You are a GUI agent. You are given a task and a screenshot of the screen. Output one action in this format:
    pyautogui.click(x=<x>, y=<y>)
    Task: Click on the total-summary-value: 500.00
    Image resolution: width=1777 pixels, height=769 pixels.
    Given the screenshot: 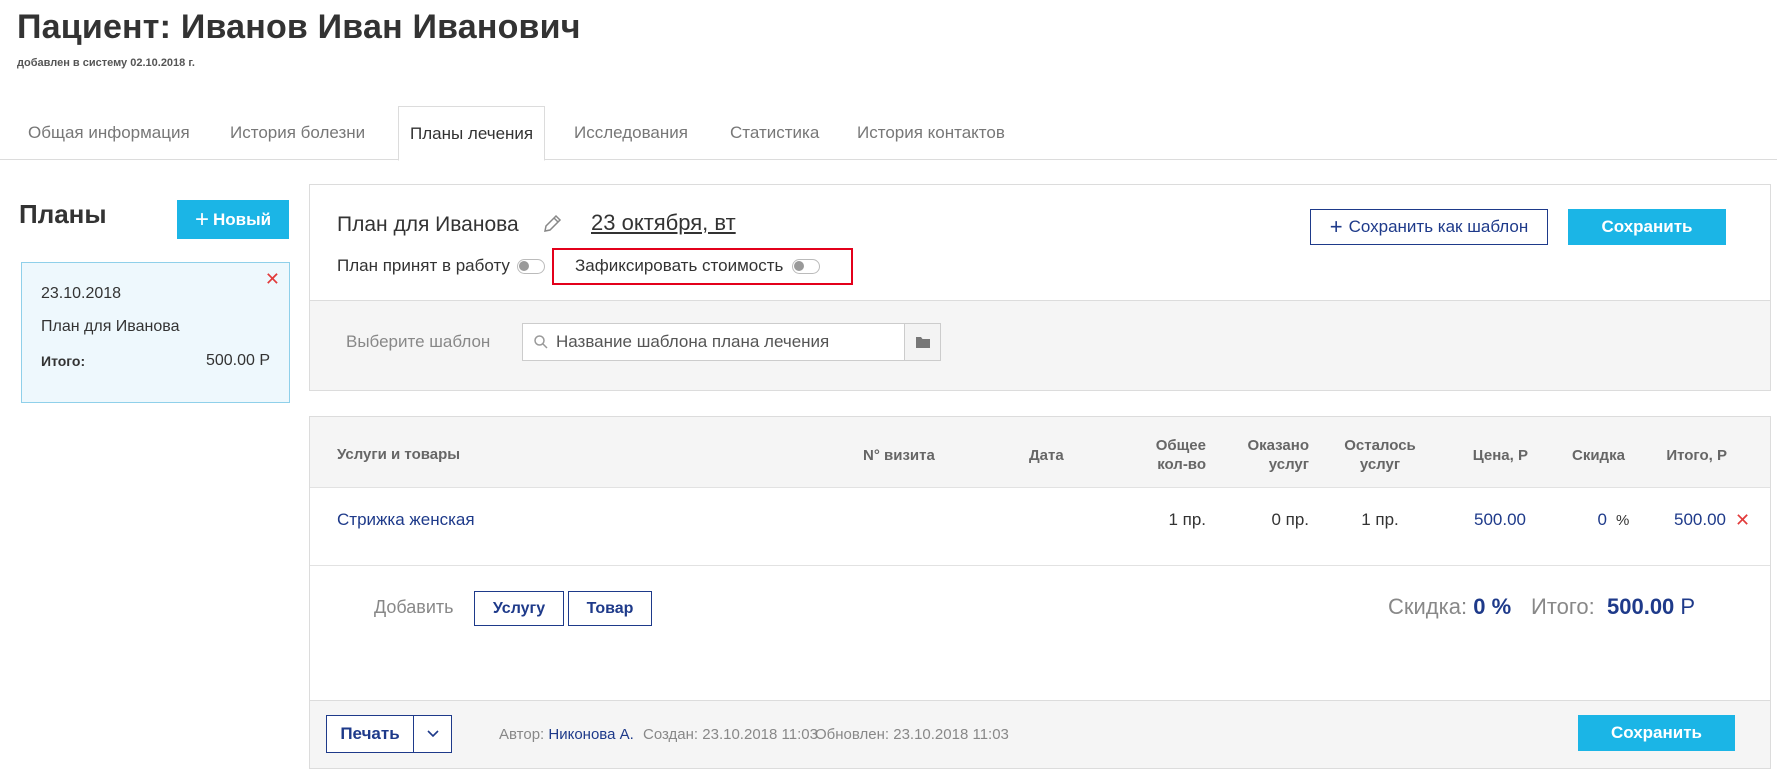 What is the action you would take?
    pyautogui.click(x=1641, y=606)
    